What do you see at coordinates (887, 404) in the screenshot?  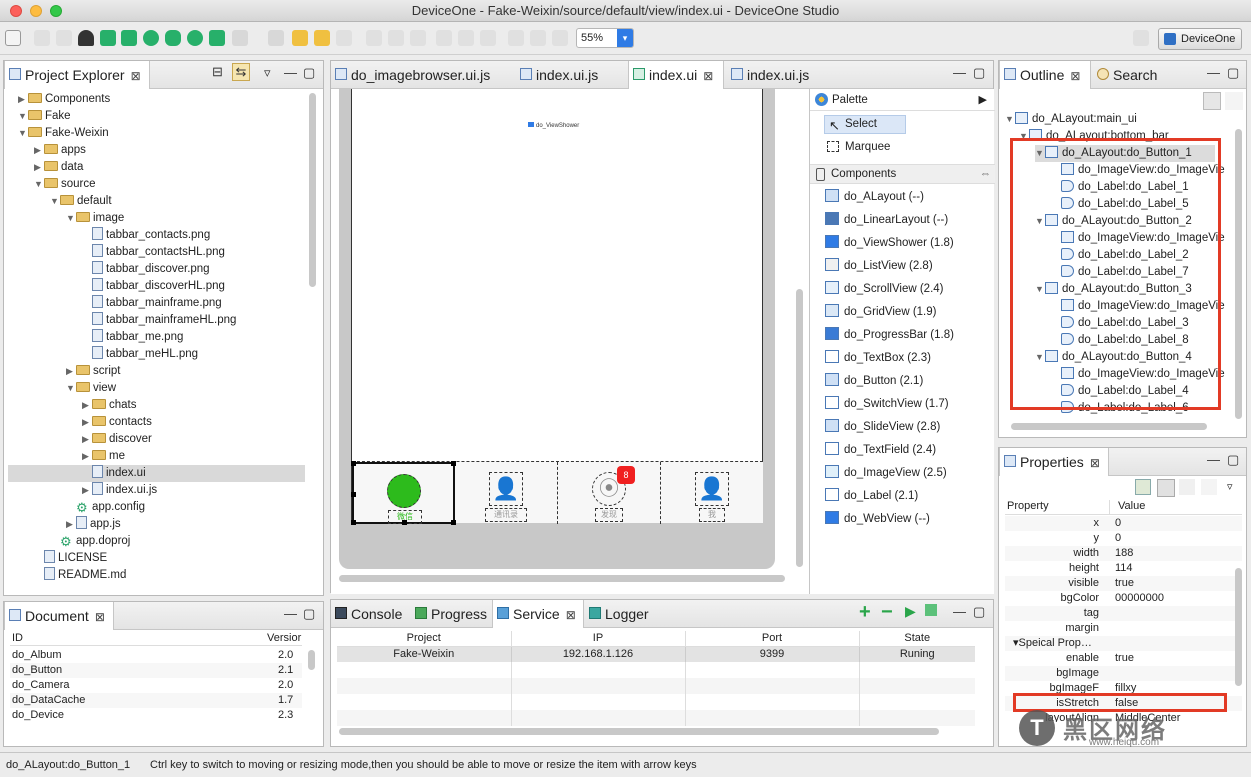 I see `palette-component: do_SwitchView (1.7)` at bounding box center [887, 404].